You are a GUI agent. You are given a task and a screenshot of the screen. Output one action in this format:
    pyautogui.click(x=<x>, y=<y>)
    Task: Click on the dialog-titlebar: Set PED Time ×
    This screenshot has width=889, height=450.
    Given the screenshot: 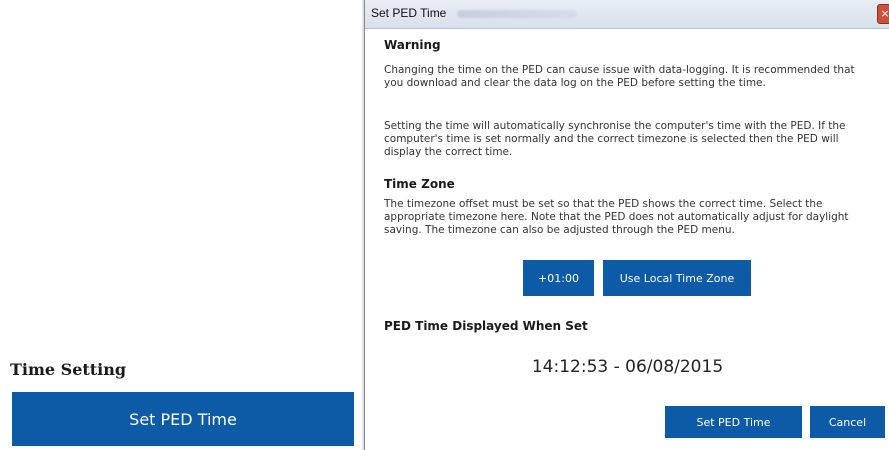 What is the action you would take?
    pyautogui.click(x=627, y=14)
    